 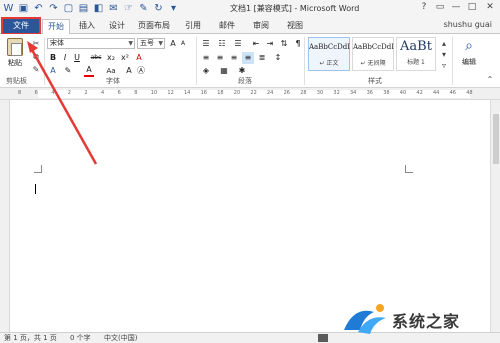 I want to click on enclose-char-icon: Ⓐ, so click(x=141, y=71).